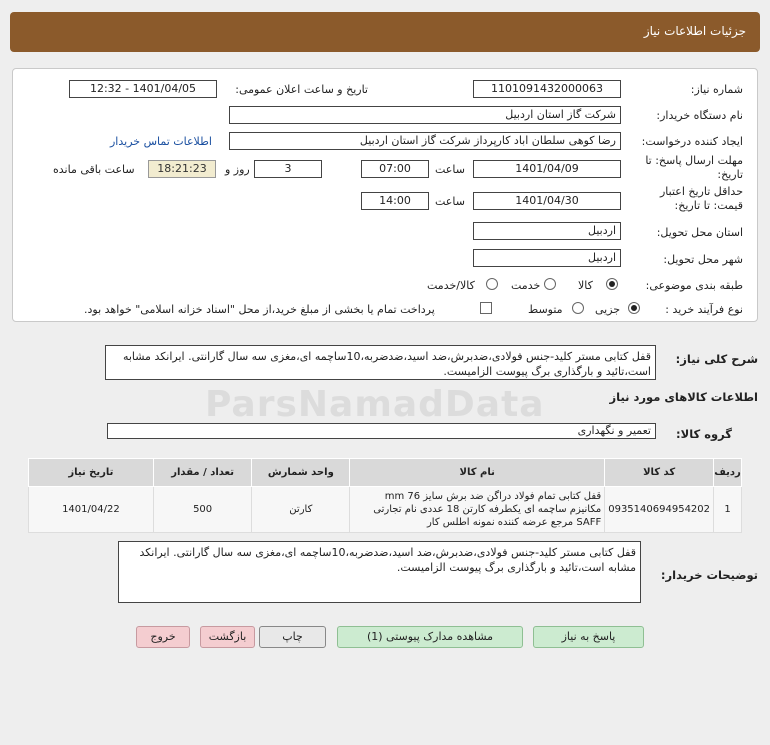 The width and height of the screenshot is (770, 745). I want to click on delivery-city-label: شهر محل تحویل:, so click(703, 259).